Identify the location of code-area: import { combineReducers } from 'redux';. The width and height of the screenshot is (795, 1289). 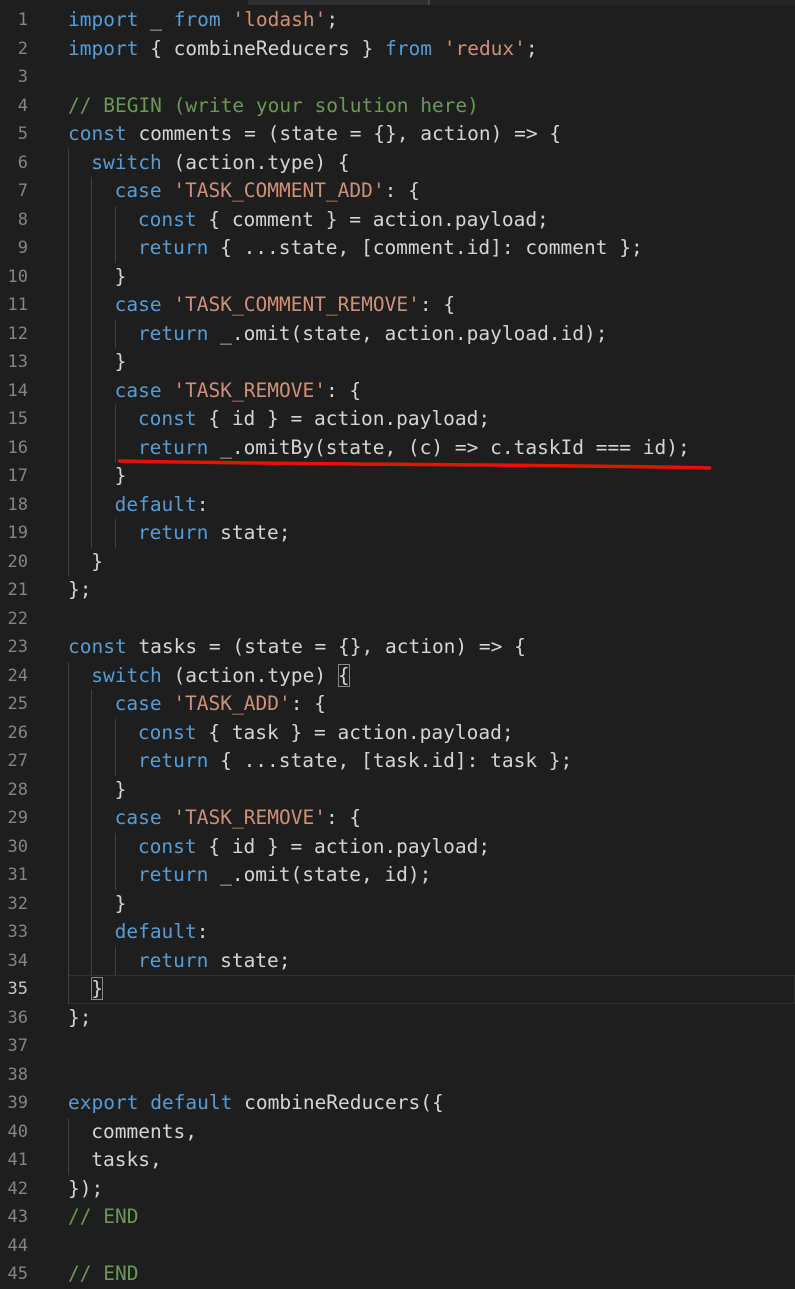
(431, 49).